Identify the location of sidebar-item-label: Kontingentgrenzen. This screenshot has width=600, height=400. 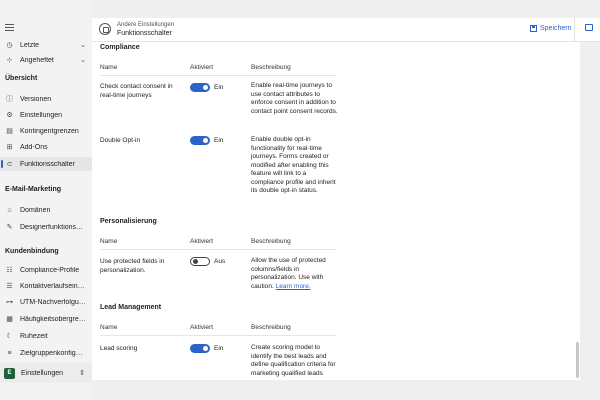
(49, 131).